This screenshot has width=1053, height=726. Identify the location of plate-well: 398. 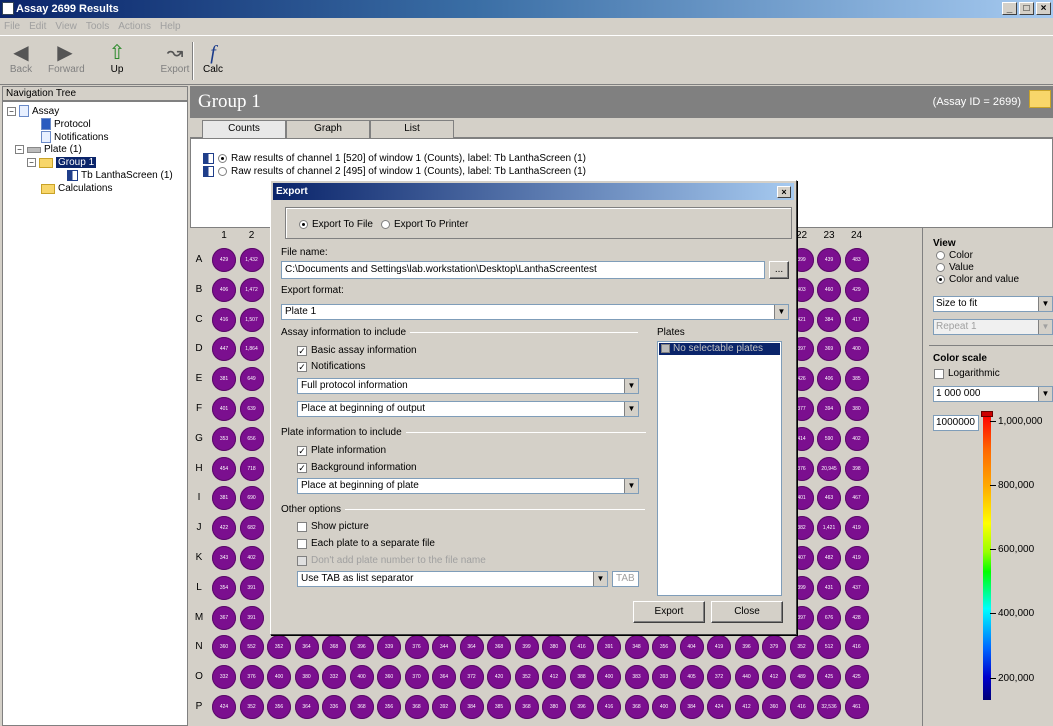
(856, 468).